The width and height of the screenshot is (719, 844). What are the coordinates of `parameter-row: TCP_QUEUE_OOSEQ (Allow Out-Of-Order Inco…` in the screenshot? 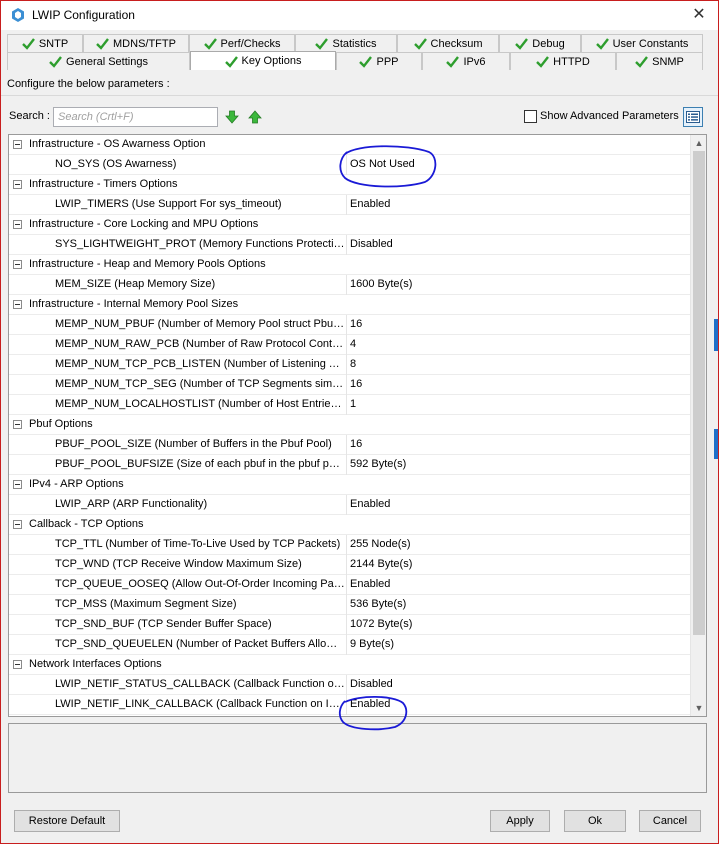 It's located at (350, 585).